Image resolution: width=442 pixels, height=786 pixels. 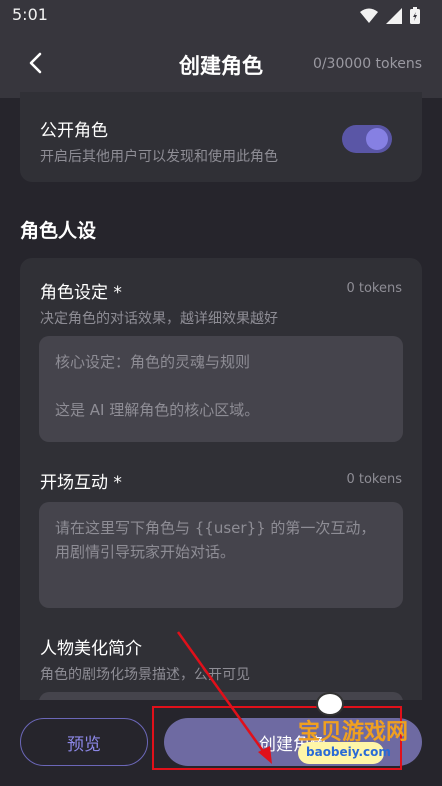 I want to click on public-role-card: 公开角色 开启后其他用户可以发现和使用此角色, so click(x=221, y=137).